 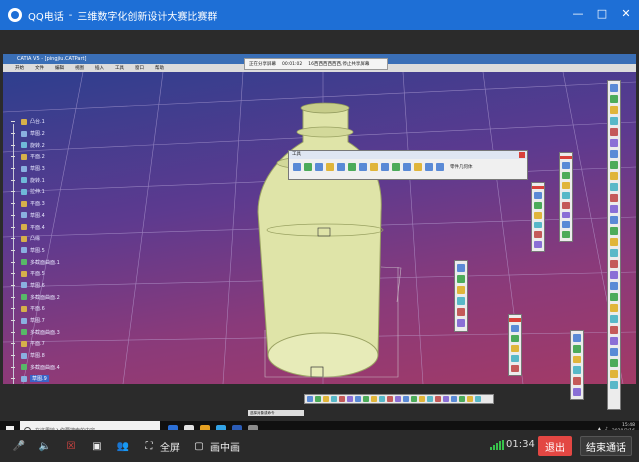 I want to click on tree-node: 平面.4, so click(x=91, y=227).